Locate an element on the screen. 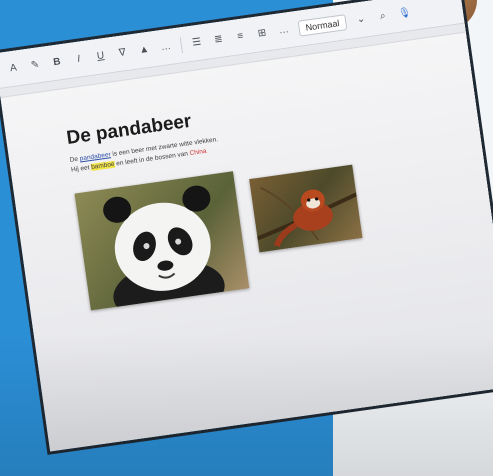 The width and height of the screenshot is (493, 476). font-color-icon: ▲ is located at coordinates (143, 50).